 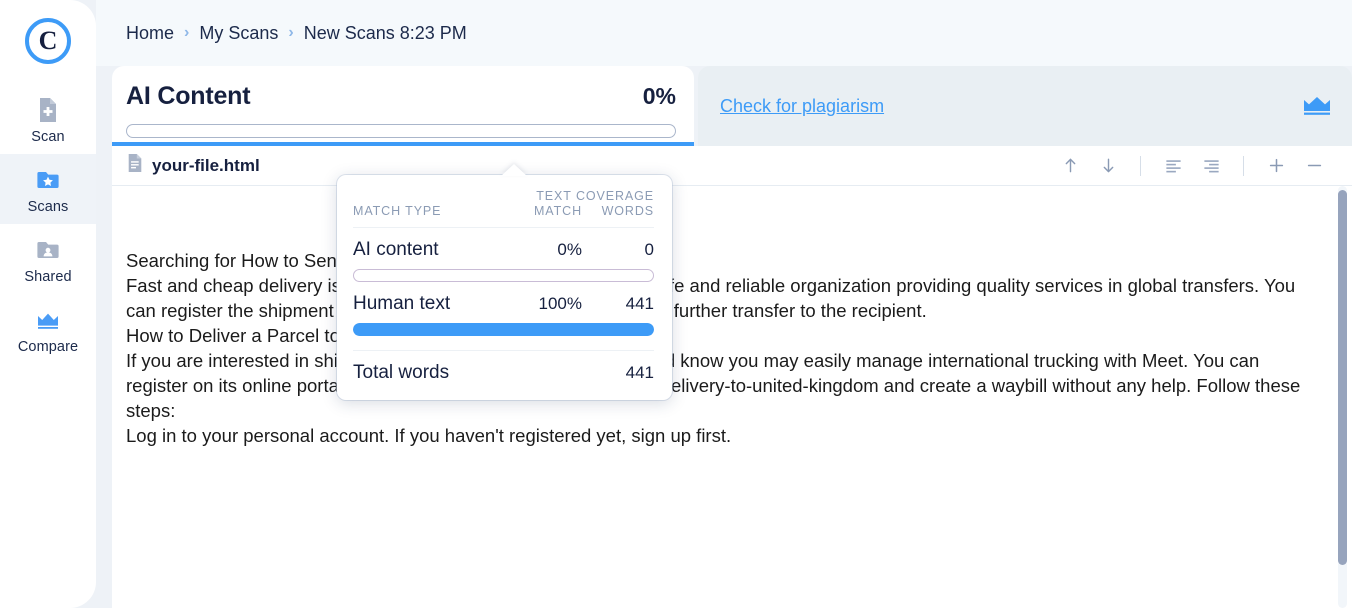 What do you see at coordinates (503, 216) in the screenshot?
I see `popover-column-headers: MATCH TYPE MATCH WORDS` at bounding box center [503, 216].